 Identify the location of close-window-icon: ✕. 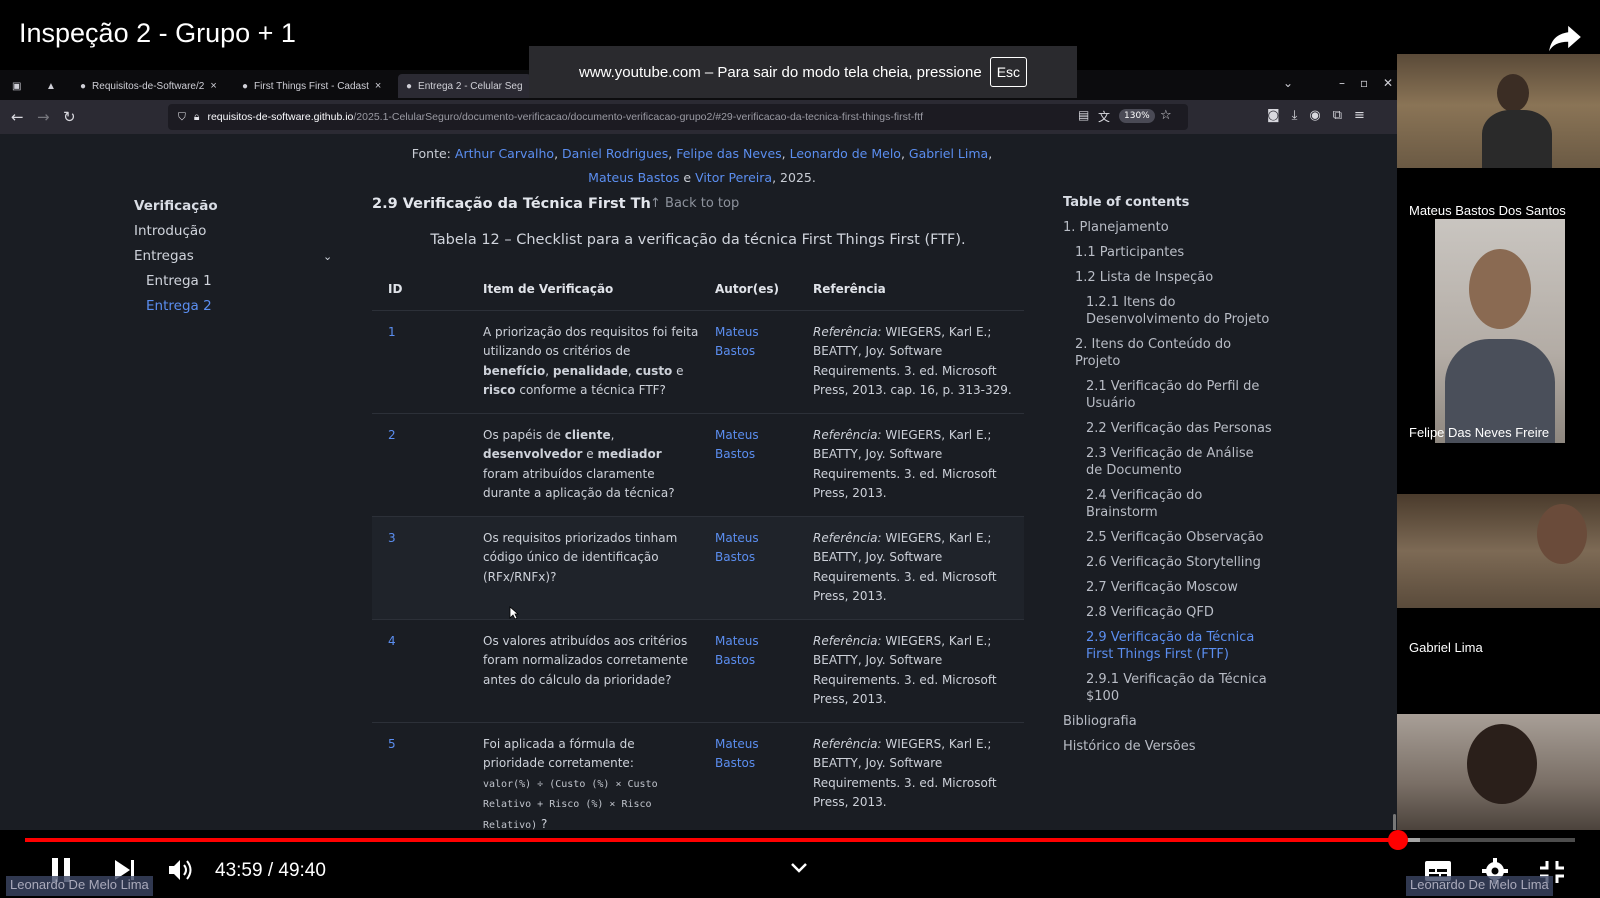
(1388, 83).